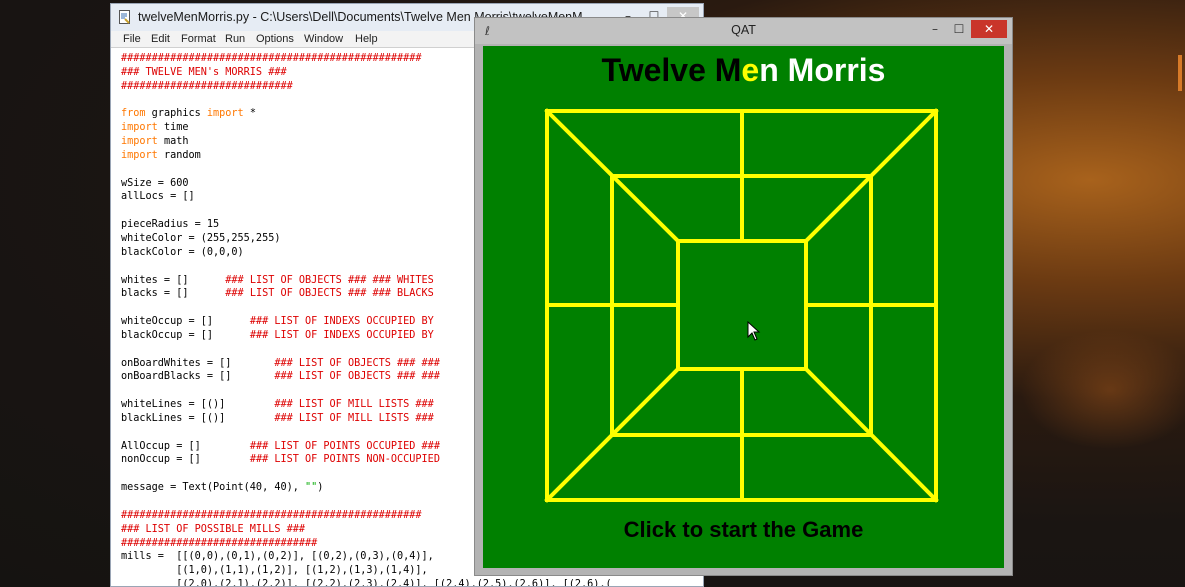 This screenshot has width=1185, height=587. I want to click on code-token: wSize = 600, so click(155, 183).